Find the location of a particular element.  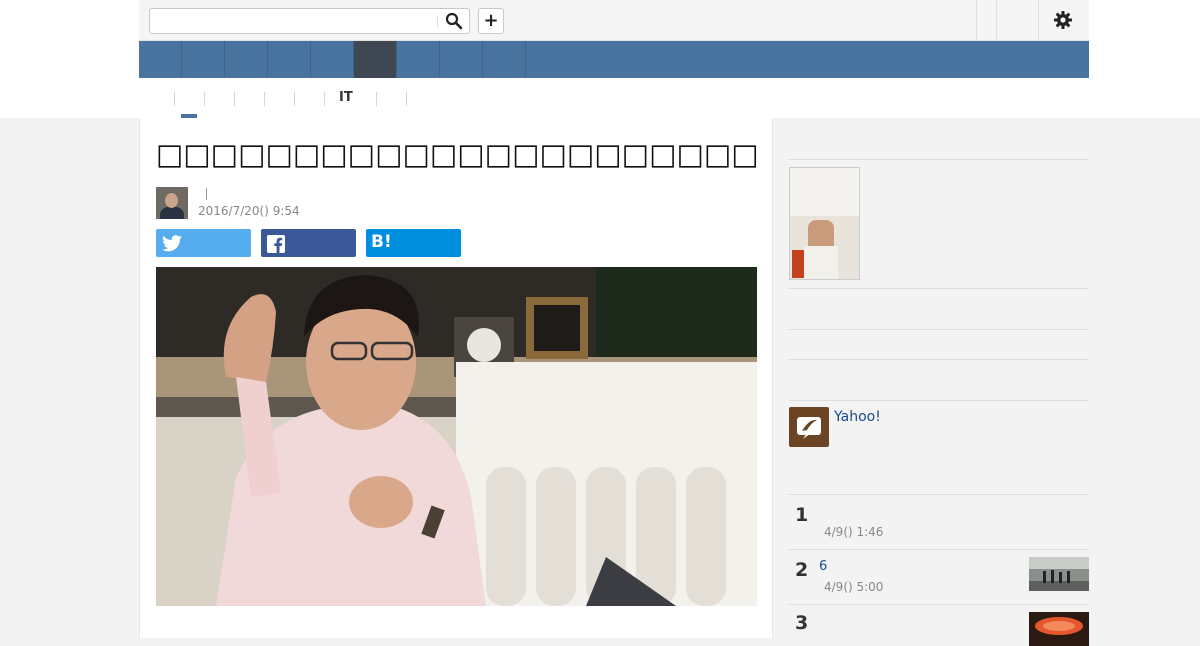

avatar-face is located at coordinates (171, 200).